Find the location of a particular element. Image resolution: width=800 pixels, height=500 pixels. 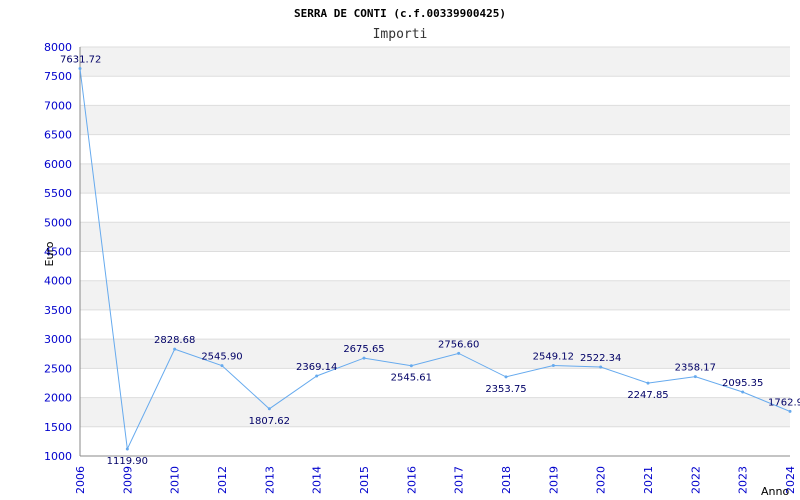

y-tick-label: 3000 is located at coordinates (58, 339).